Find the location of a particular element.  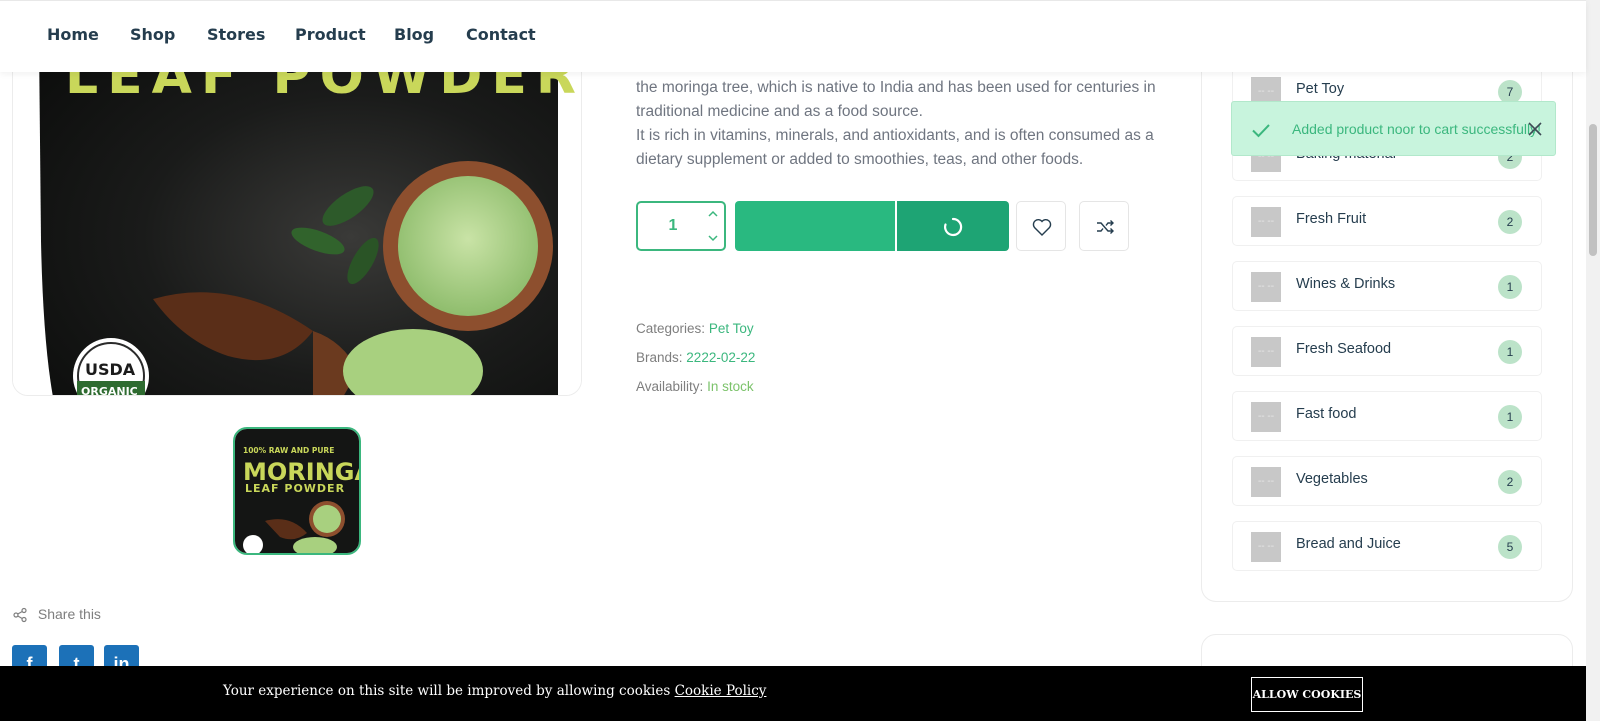

quantity-increase-button is located at coordinates (713, 214).